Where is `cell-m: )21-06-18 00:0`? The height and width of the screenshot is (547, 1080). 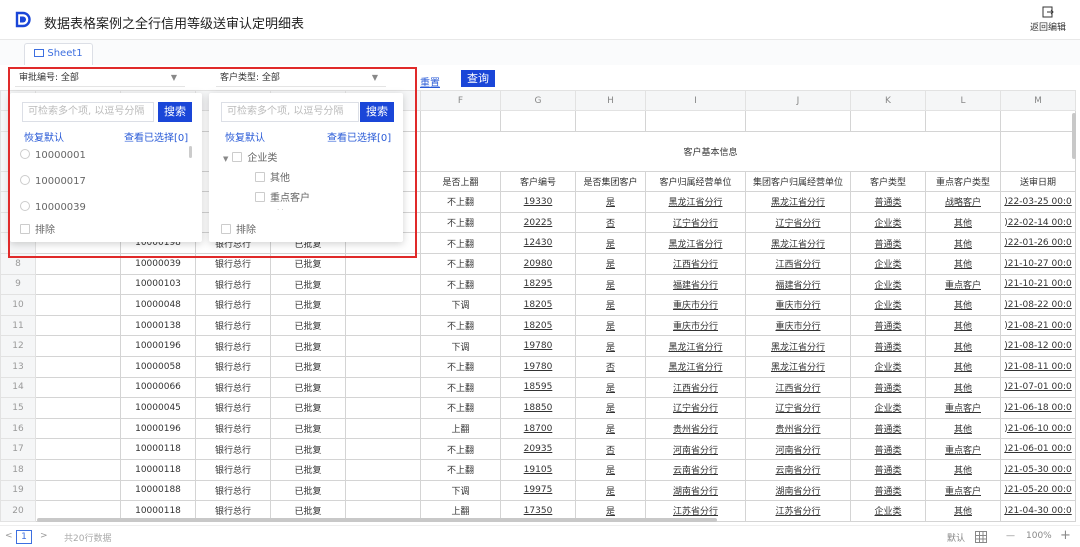 cell-m: )21-06-18 00:0 is located at coordinates (1038, 408).